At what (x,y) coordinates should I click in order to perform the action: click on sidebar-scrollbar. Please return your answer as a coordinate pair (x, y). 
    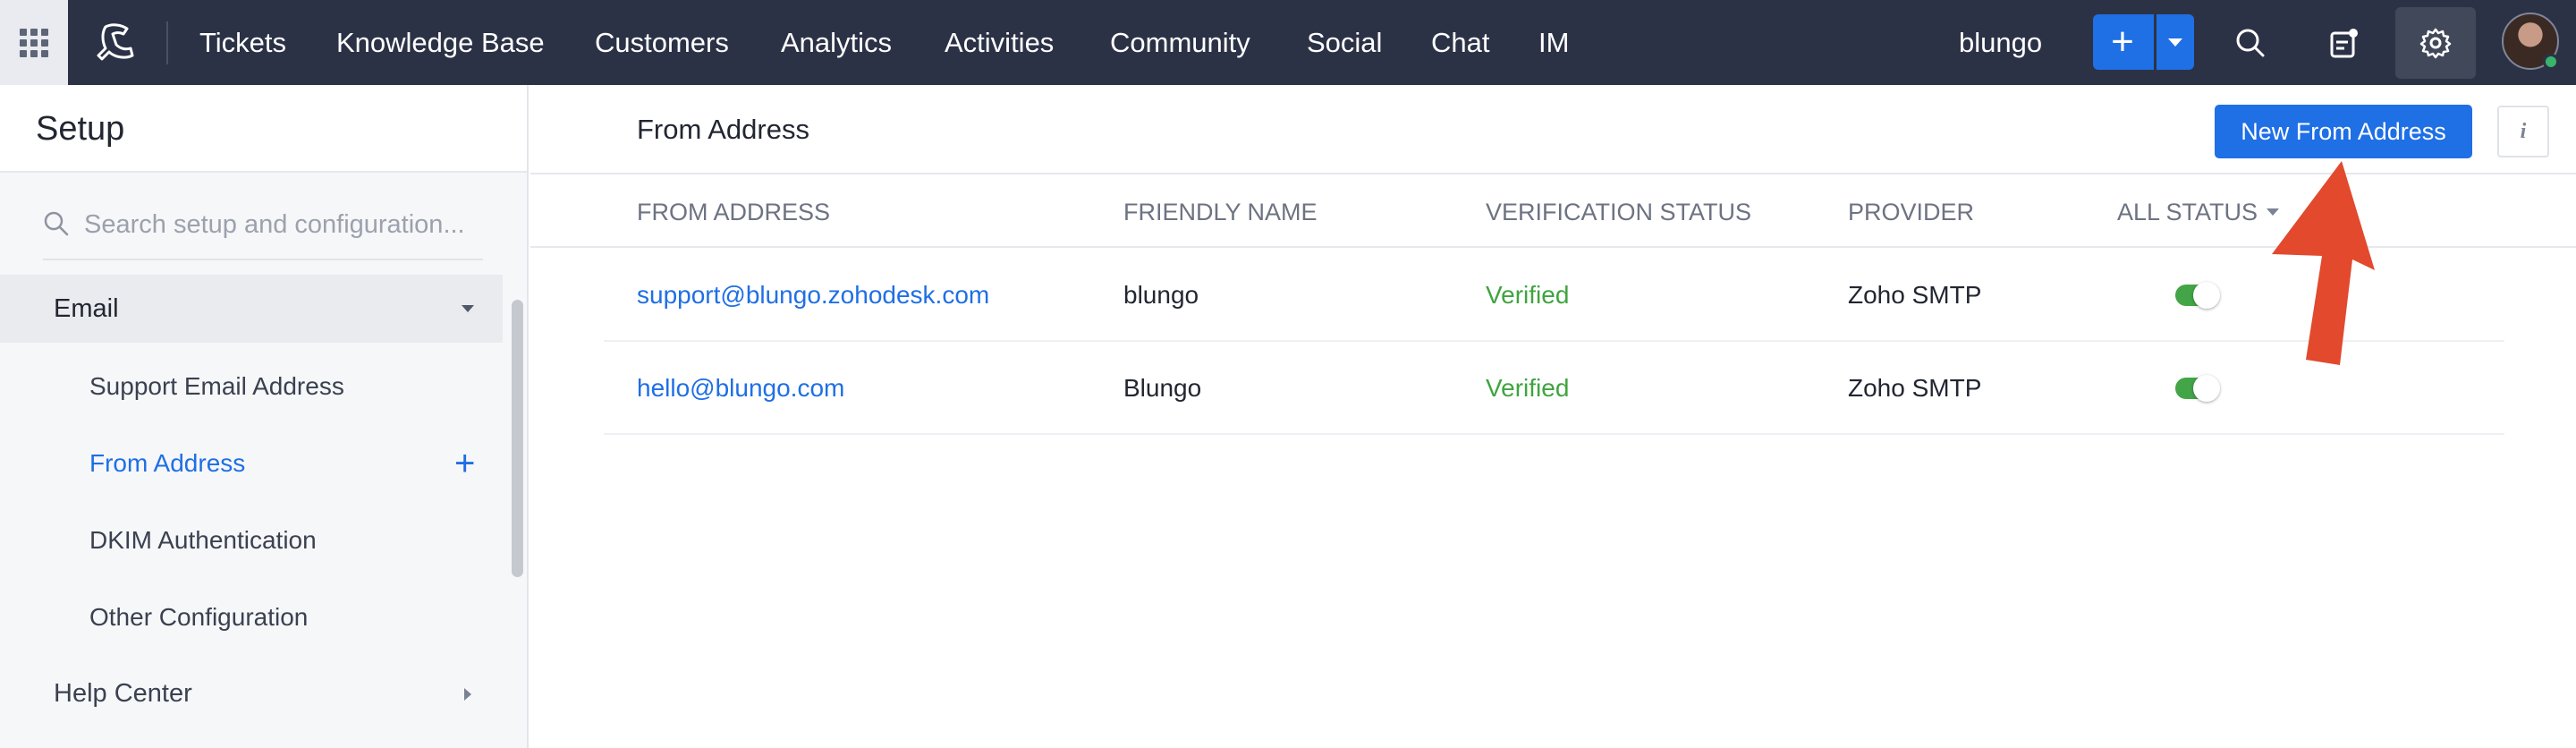
    Looking at the image, I should click on (517, 439).